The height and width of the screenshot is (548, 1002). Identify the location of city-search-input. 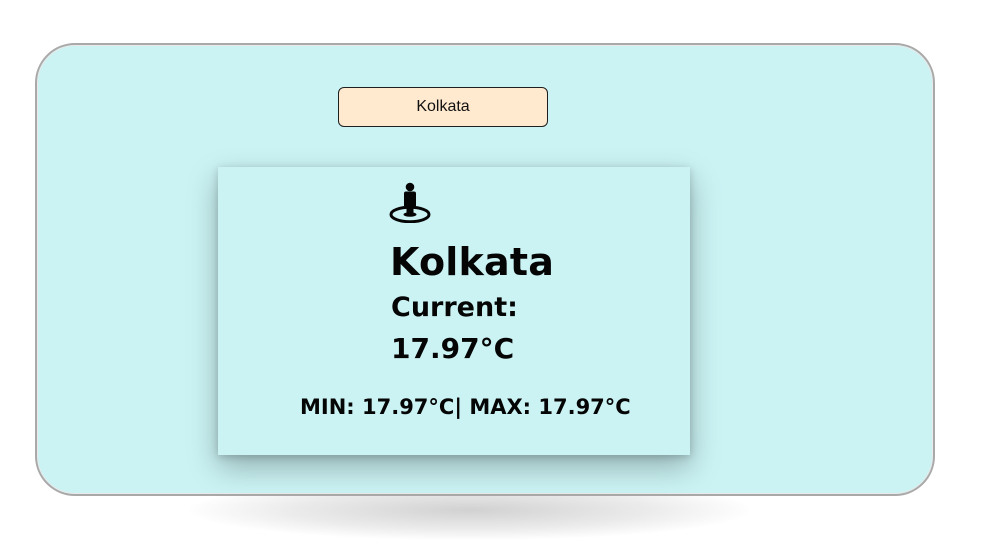
(443, 107).